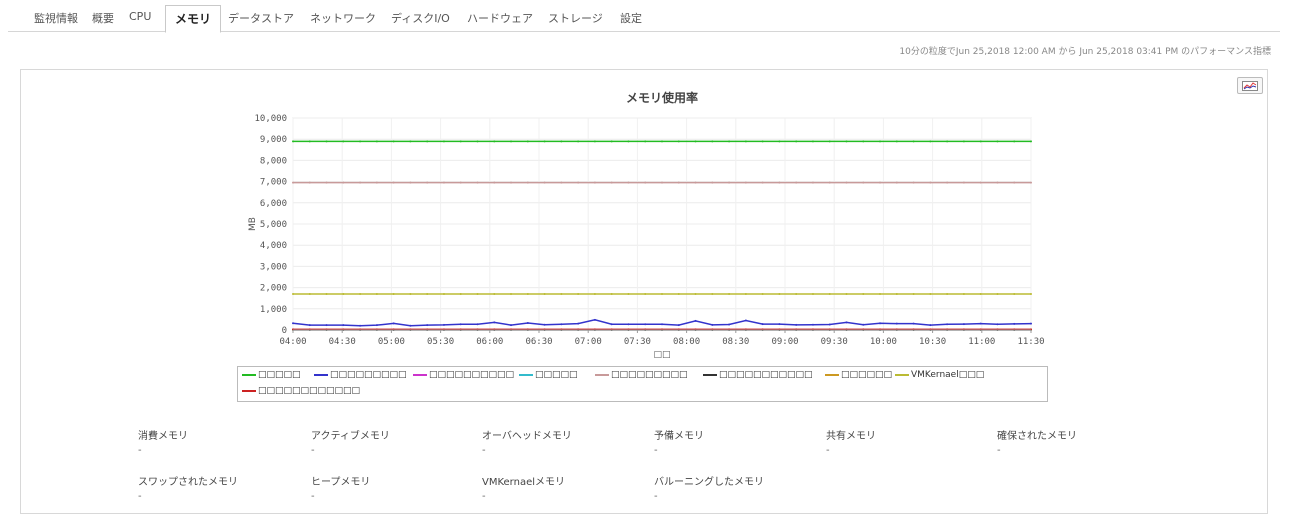 This screenshot has height=523, width=1289. What do you see at coordinates (343, 18) in the screenshot?
I see `tab-network: ネットワーク` at bounding box center [343, 18].